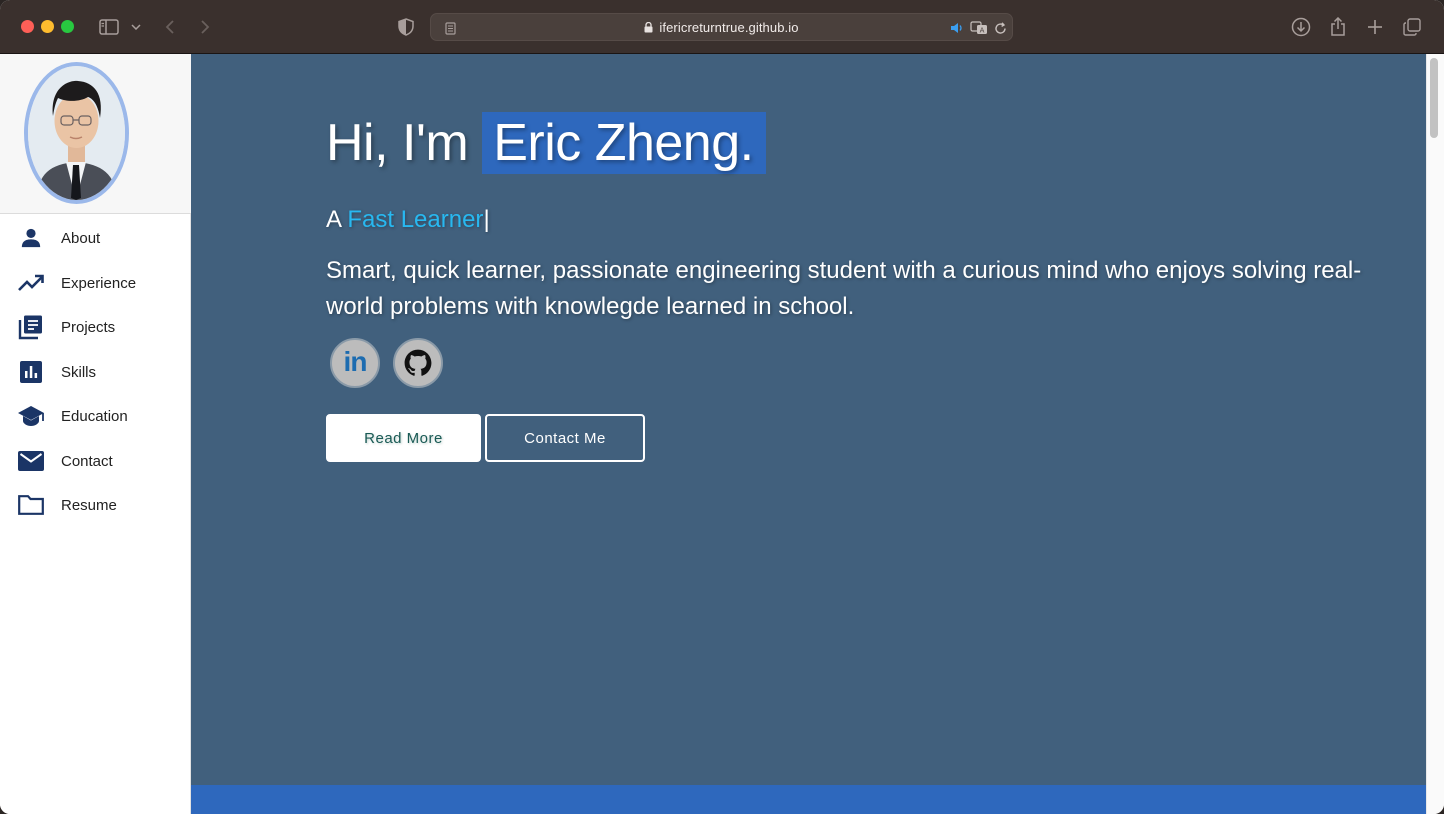  I want to click on sidebar-item-label: Projects, so click(88, 327).